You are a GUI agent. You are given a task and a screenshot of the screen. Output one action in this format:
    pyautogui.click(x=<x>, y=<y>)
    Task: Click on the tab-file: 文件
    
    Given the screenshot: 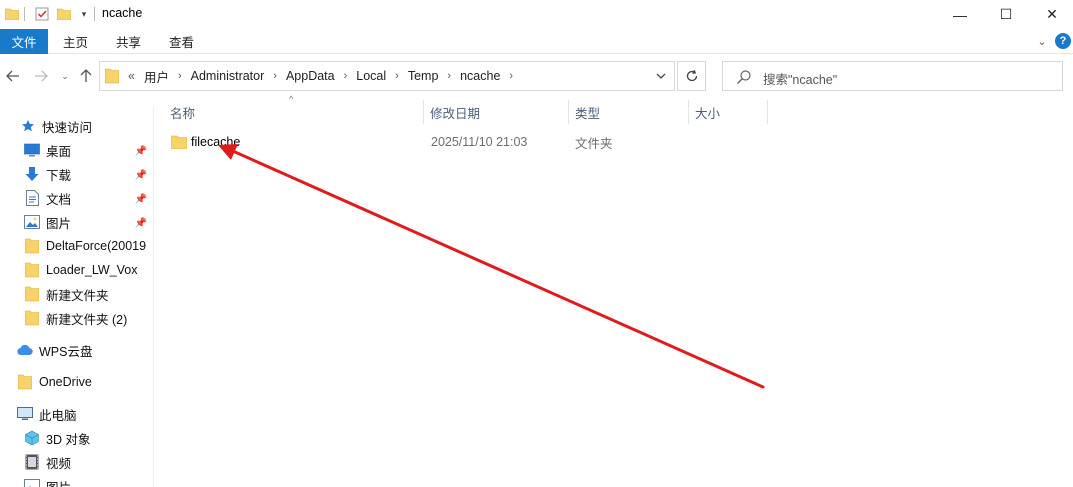 What is the action you would take?
    pyautogui.click(x=24, y=41)
    